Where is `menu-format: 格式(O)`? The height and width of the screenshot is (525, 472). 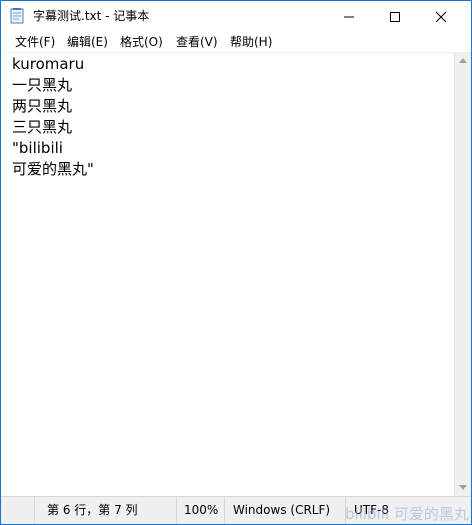
menu-format: 格式(O) is located at coordinates (141, 42).